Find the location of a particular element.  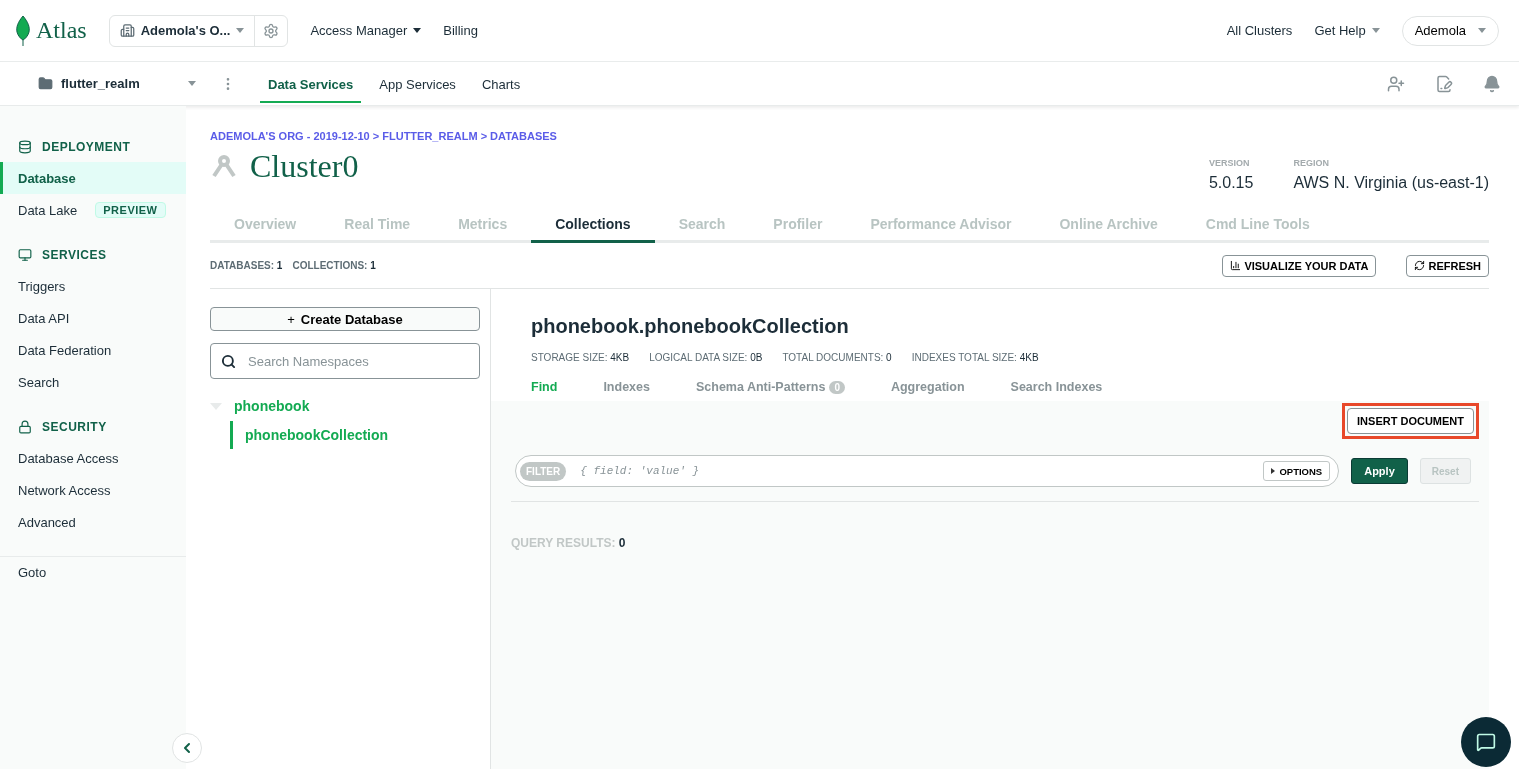

user-menu: Ademola is located at coordinates (1450, 30).